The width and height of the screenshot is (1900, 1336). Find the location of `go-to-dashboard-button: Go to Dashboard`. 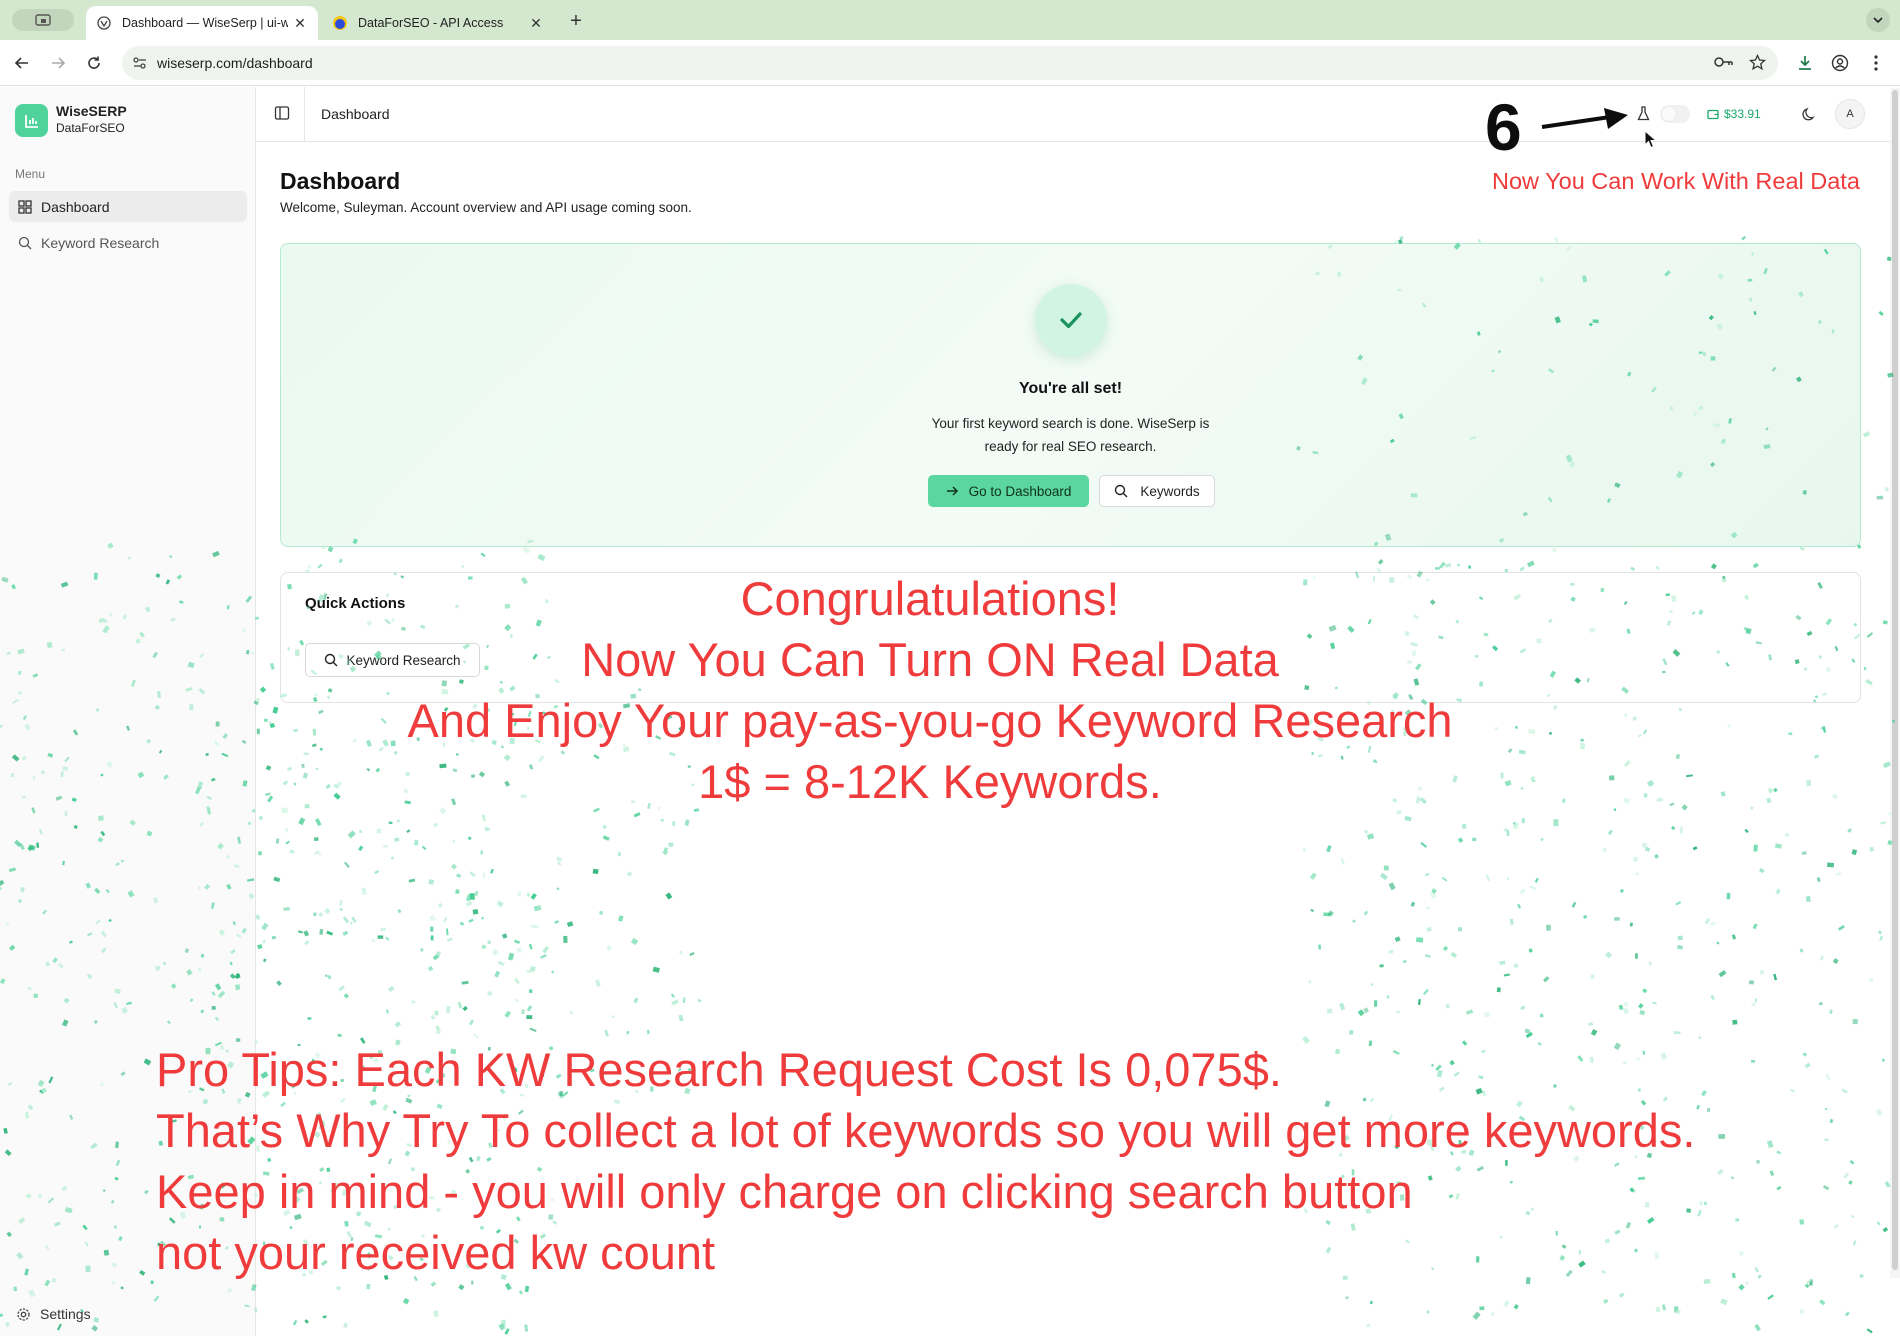

go-to-dashboard-button: Go to Dashboard is located at coordinates (1008, 491).